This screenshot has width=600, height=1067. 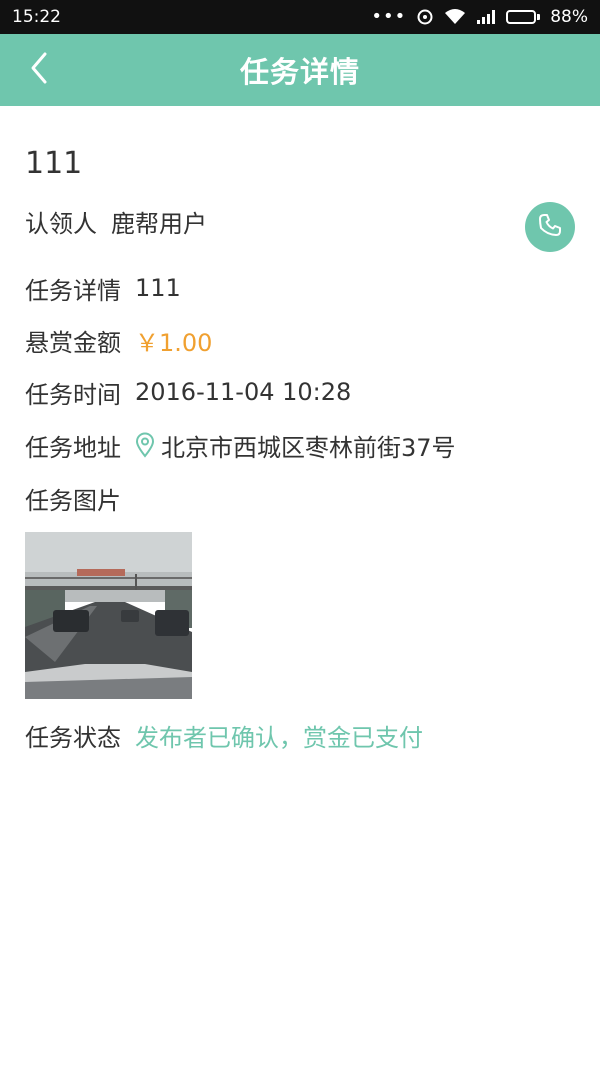 I want to click on battery-percent: 88%, so click(x=569, y=17).